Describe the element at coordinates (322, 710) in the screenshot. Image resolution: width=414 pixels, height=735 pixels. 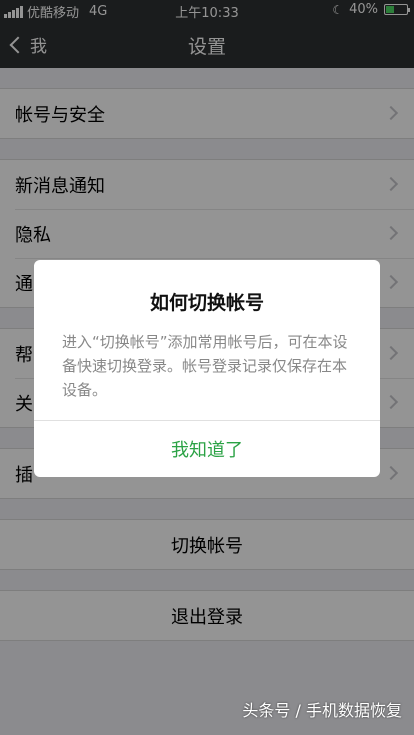
I see `watermark: 头条号 / 手机数据恢复` at that location.